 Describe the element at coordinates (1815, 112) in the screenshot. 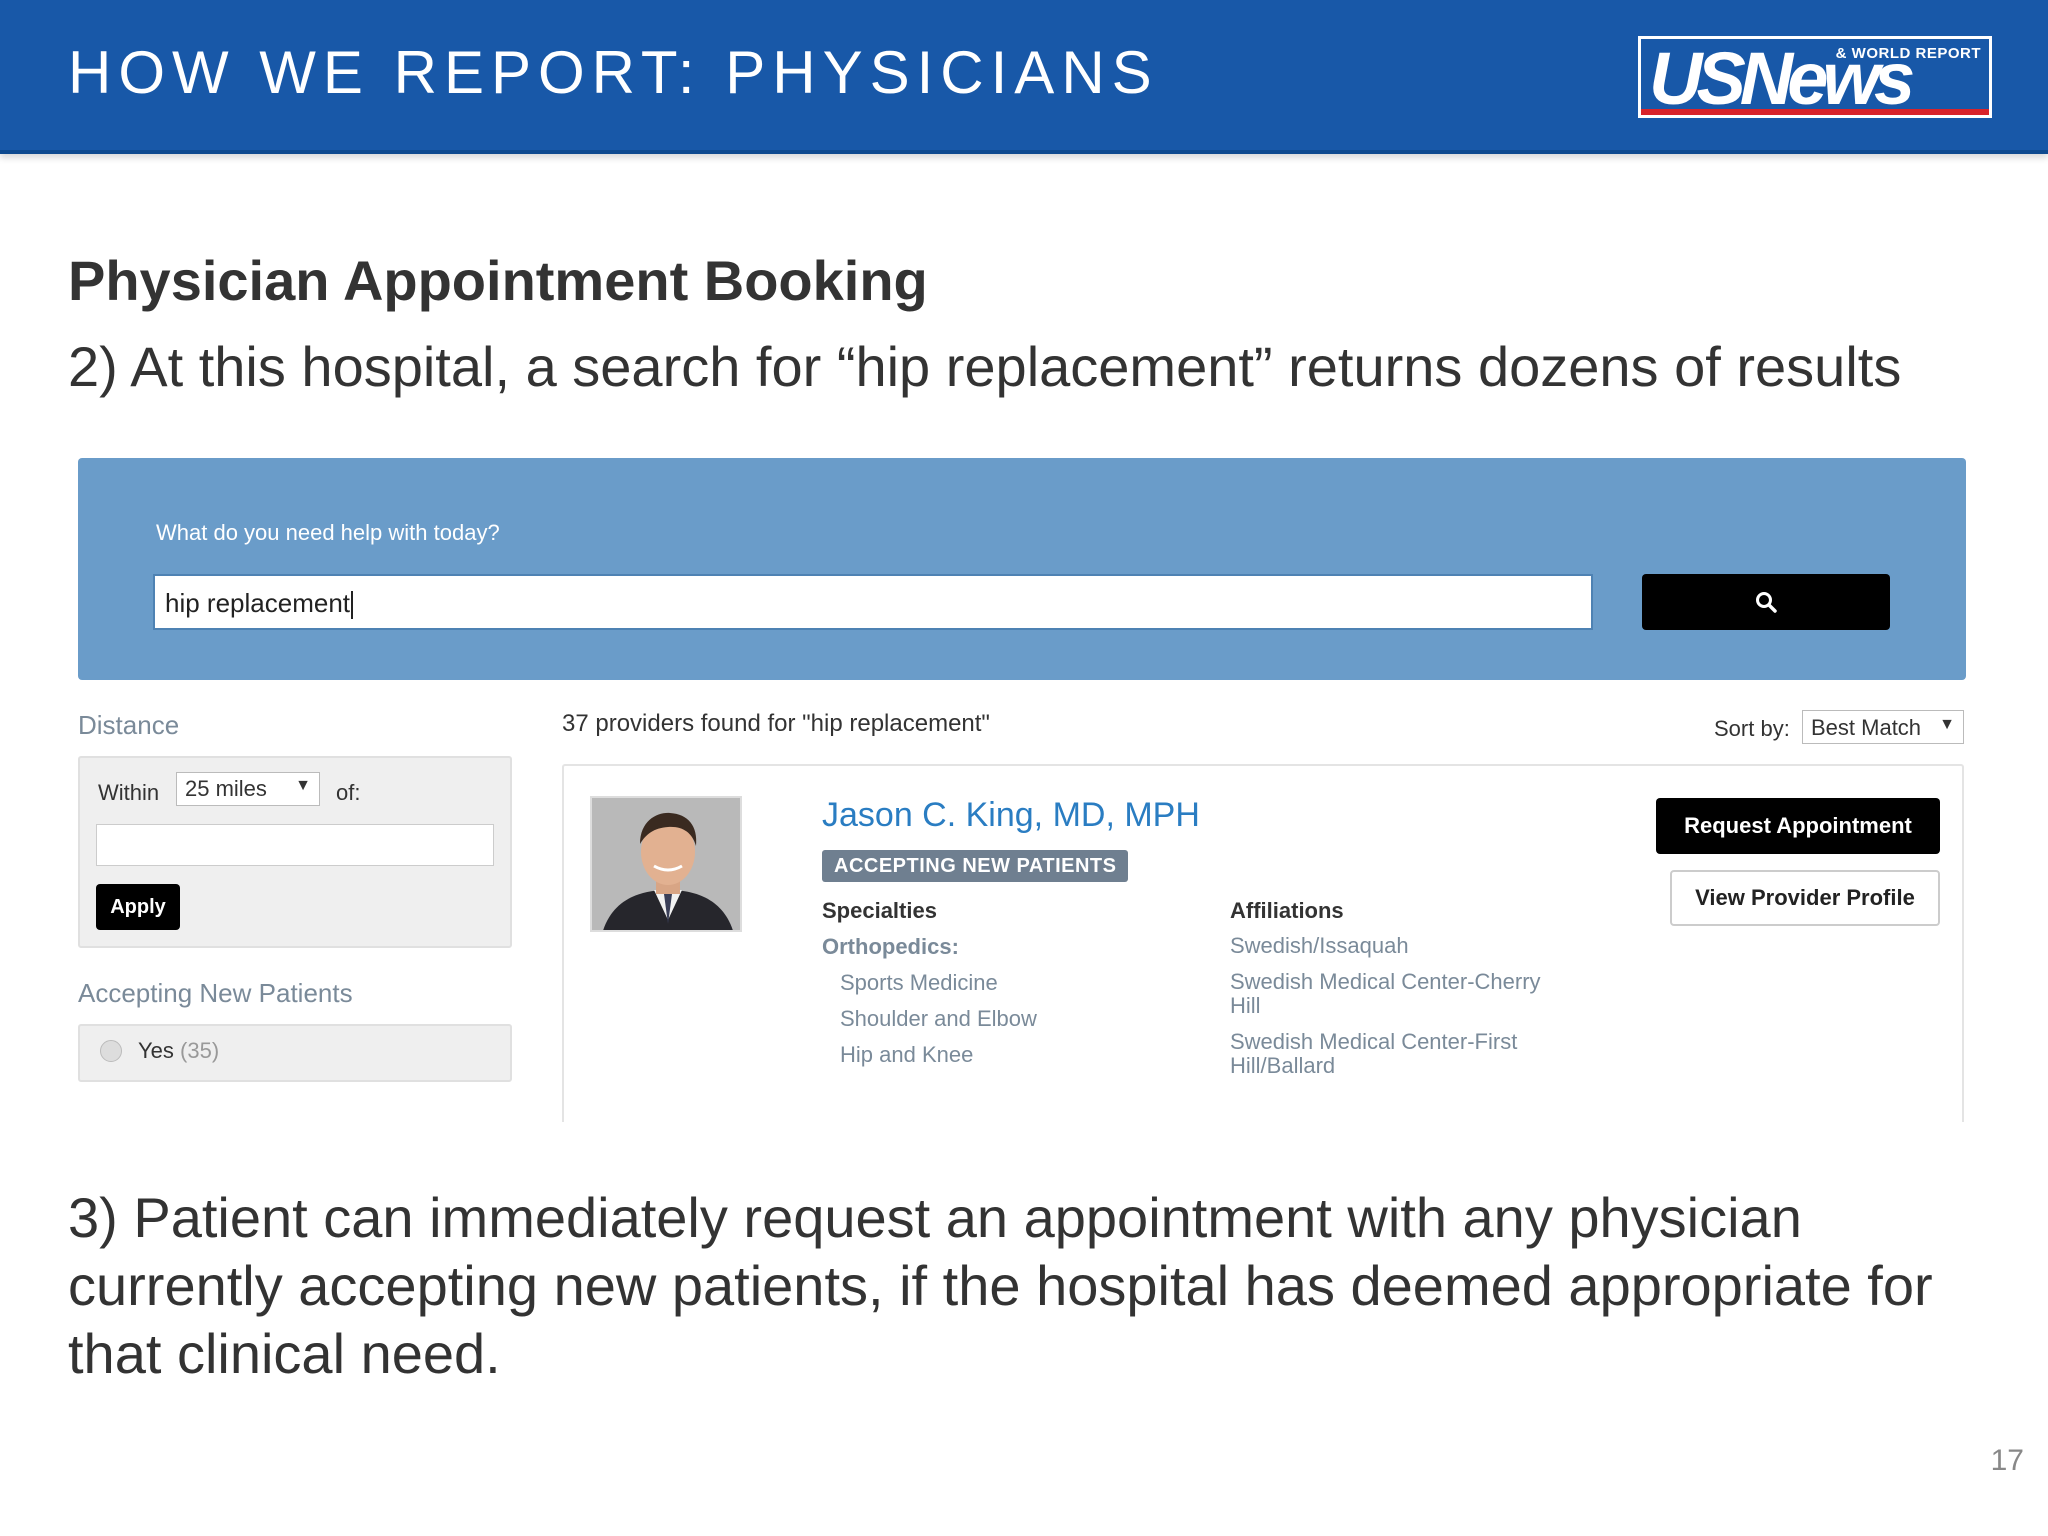

I see `logo-red-bar` at that location.